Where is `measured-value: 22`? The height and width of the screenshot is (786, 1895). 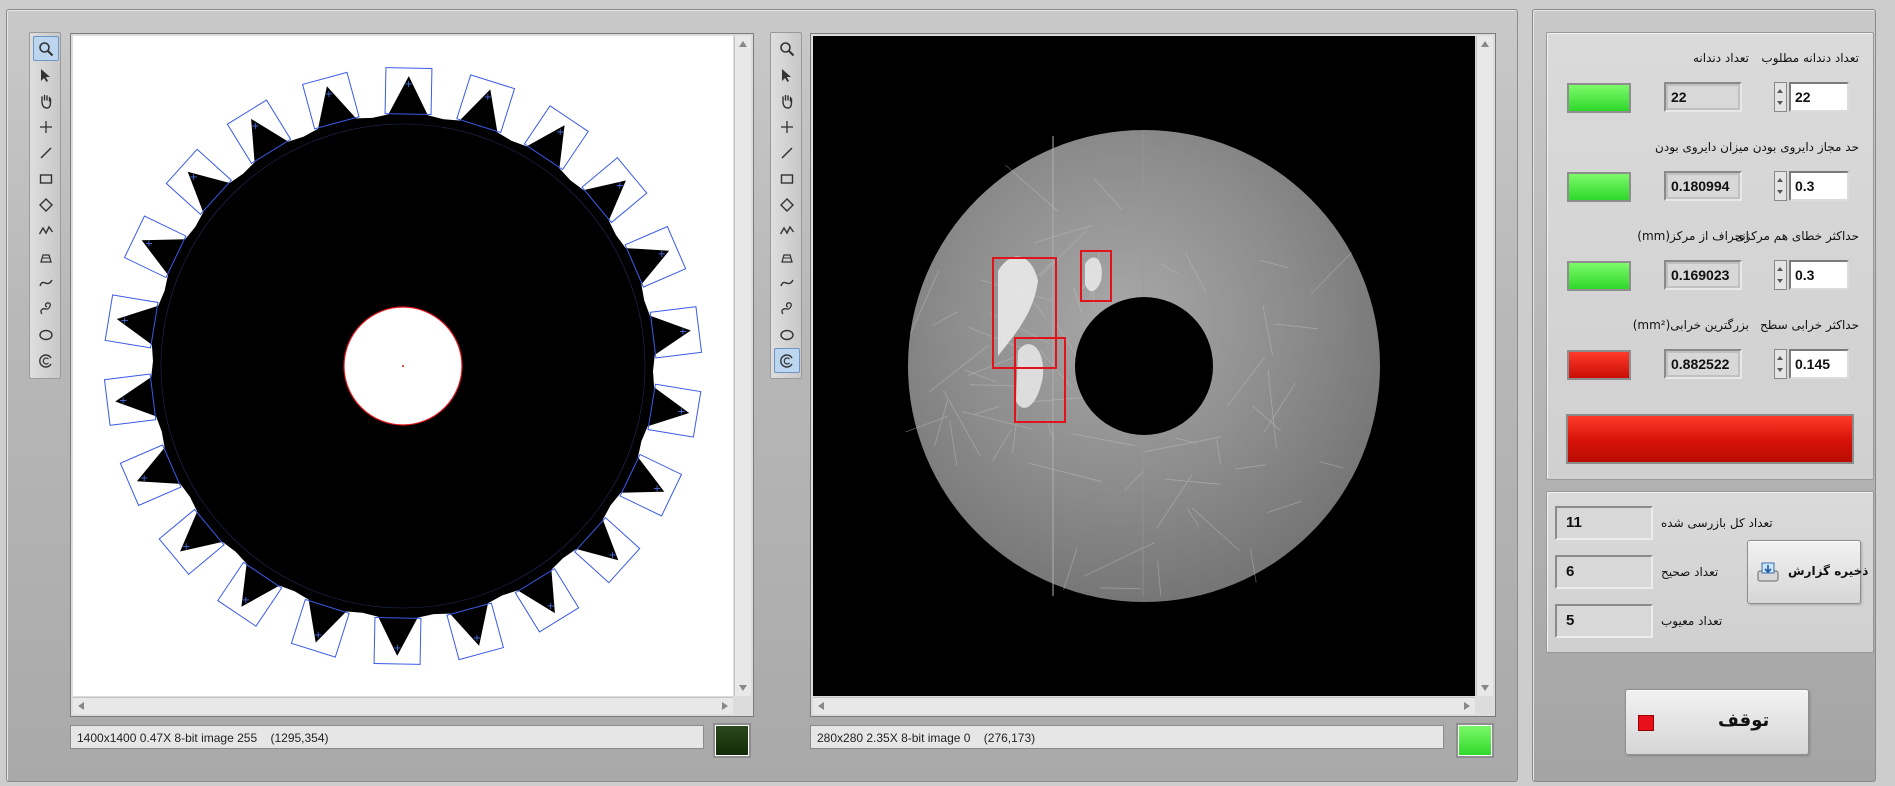
measured-value: 22 is located at coordinates (1703, 97).